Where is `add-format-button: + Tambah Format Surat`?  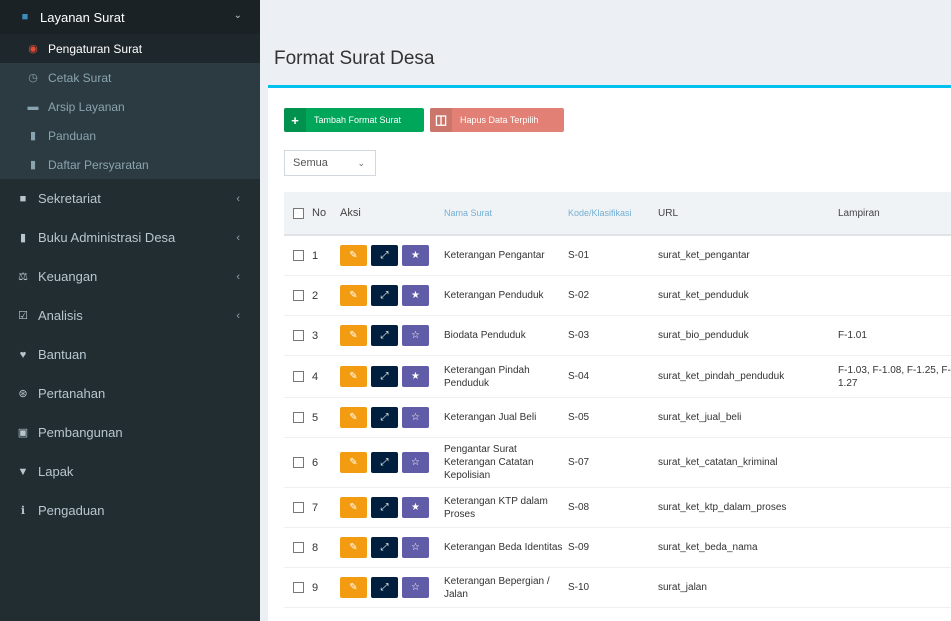 add-format-button: + Tambah Format Surat is located at coordinates (354, 120).